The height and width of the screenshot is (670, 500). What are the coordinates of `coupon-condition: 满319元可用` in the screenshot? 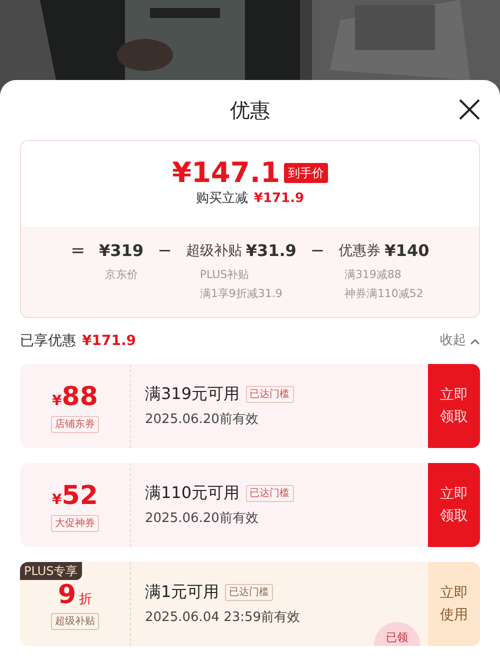 It's located at (192, 394).